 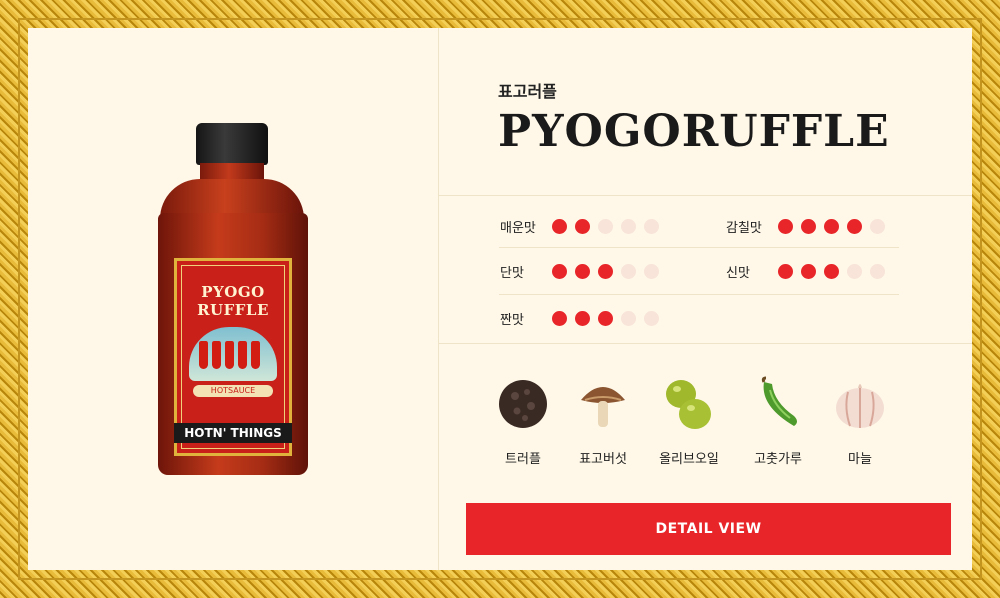 What do you see at coordinates (523, 404) in the screenshot?
I see `truffle-icon` at bounding box center [523, 404].